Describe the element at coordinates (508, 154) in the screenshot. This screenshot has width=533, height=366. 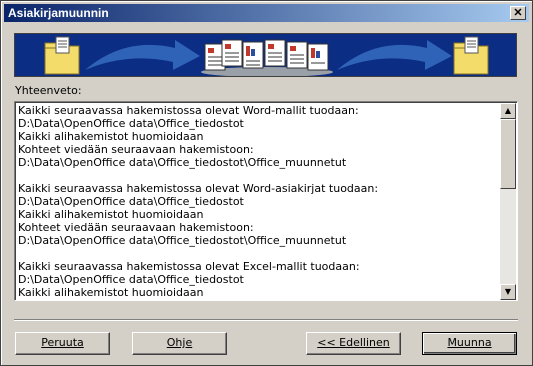
I see `scroll-thumb` at that location.